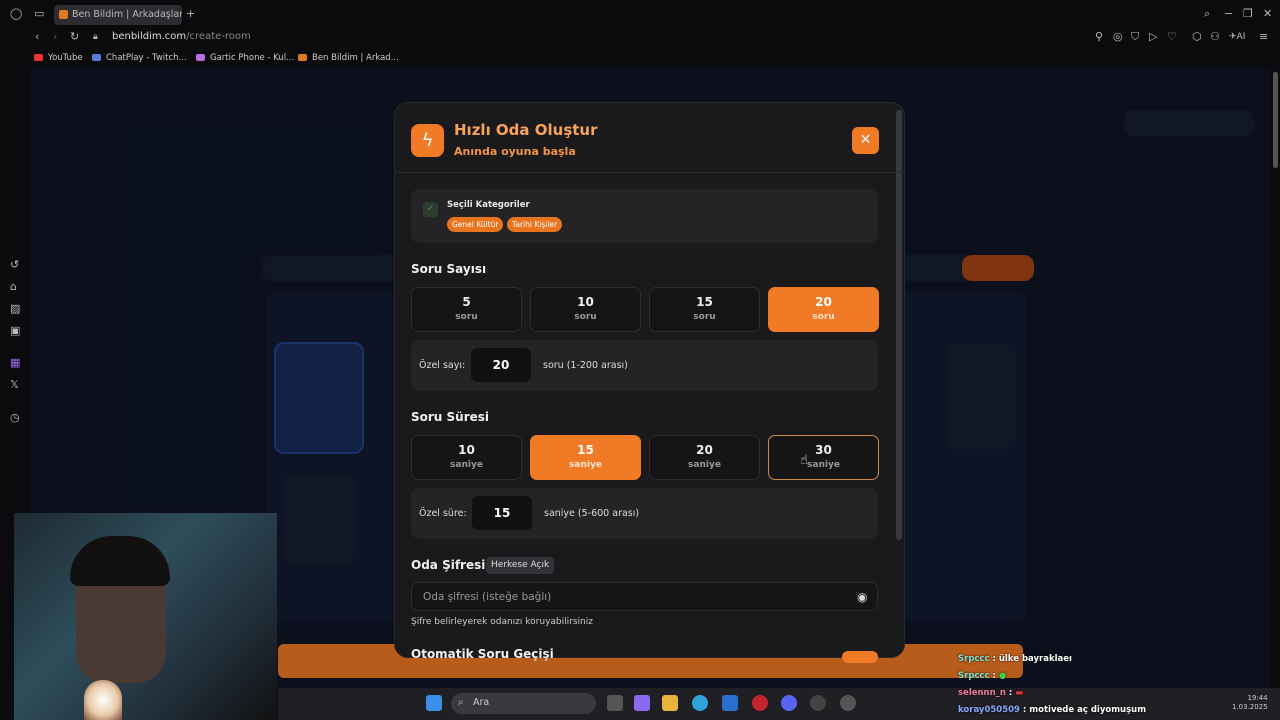 This screenshot has height=720, width=1280. Describe the element at coordinates (448, 565) in the screenshot. I see `room-password-label: Oda Şifresi` at that location.